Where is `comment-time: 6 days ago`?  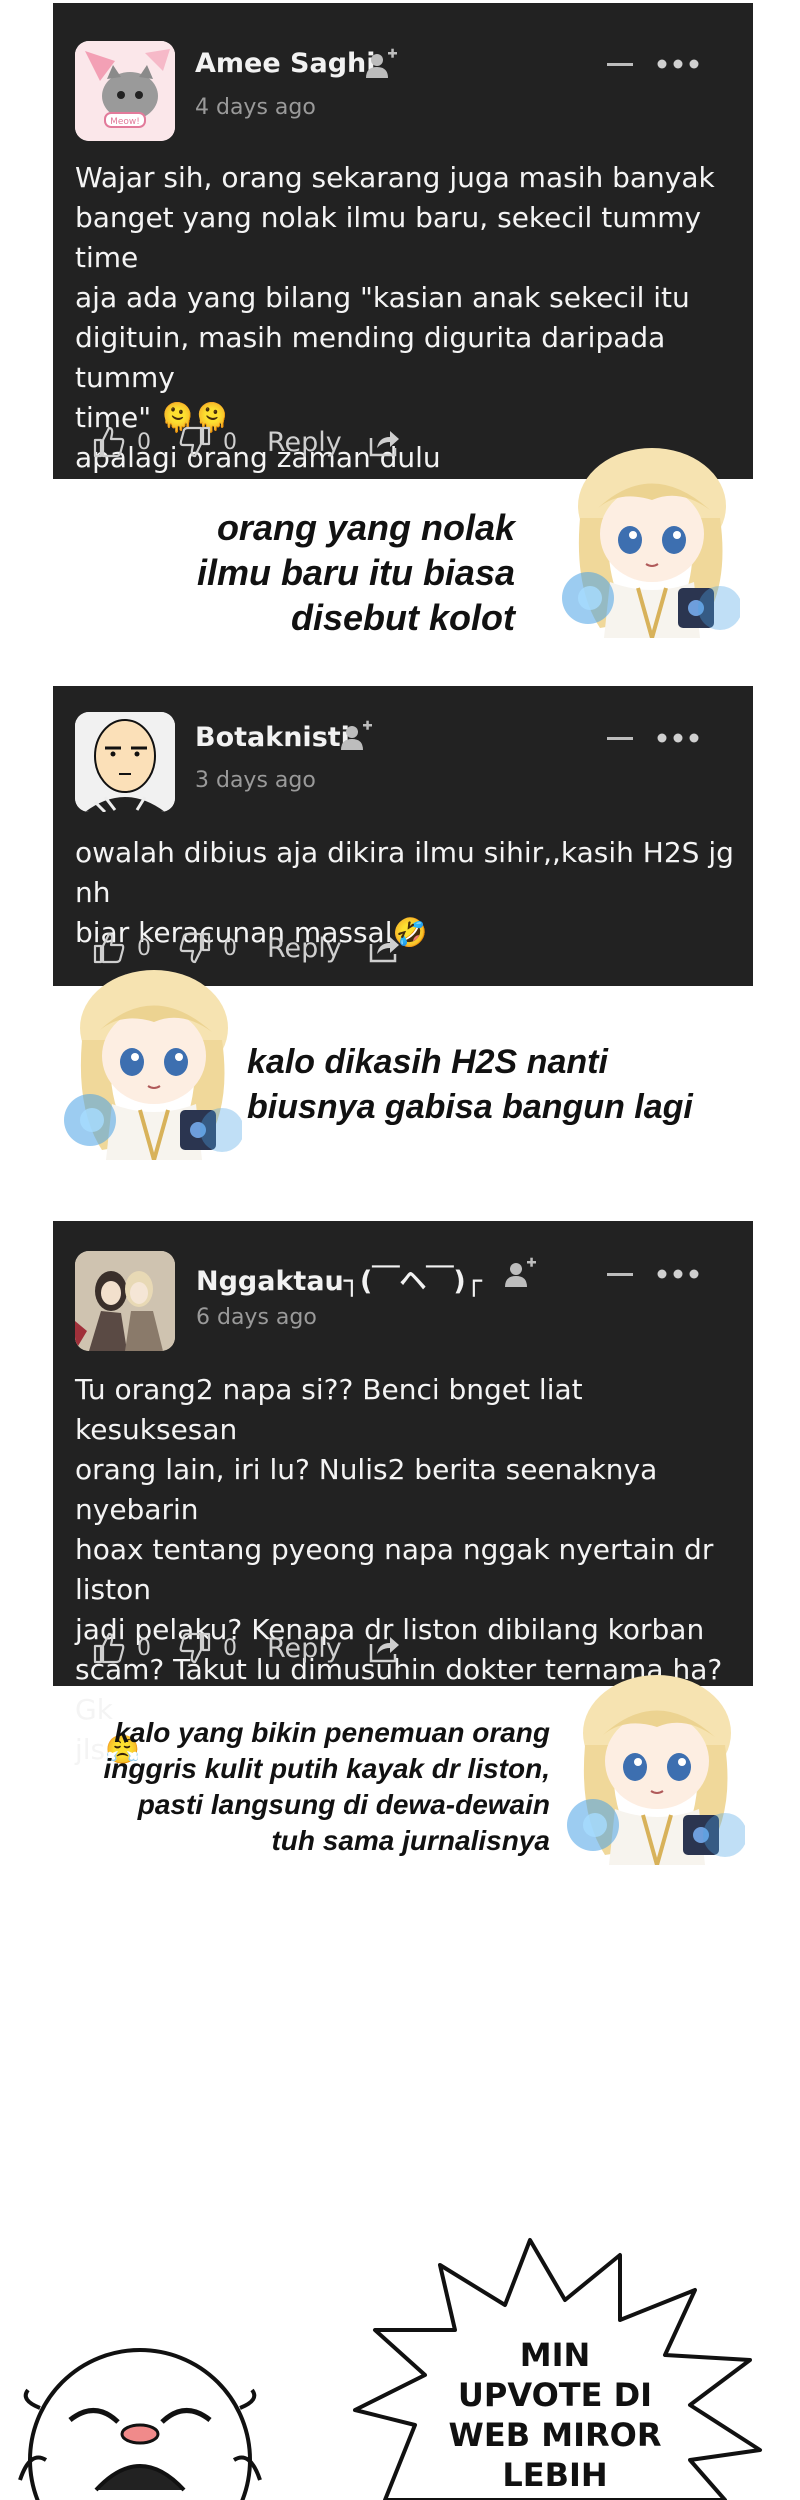 comment-time: 6 days ago is located at coordinates (256, 1317).